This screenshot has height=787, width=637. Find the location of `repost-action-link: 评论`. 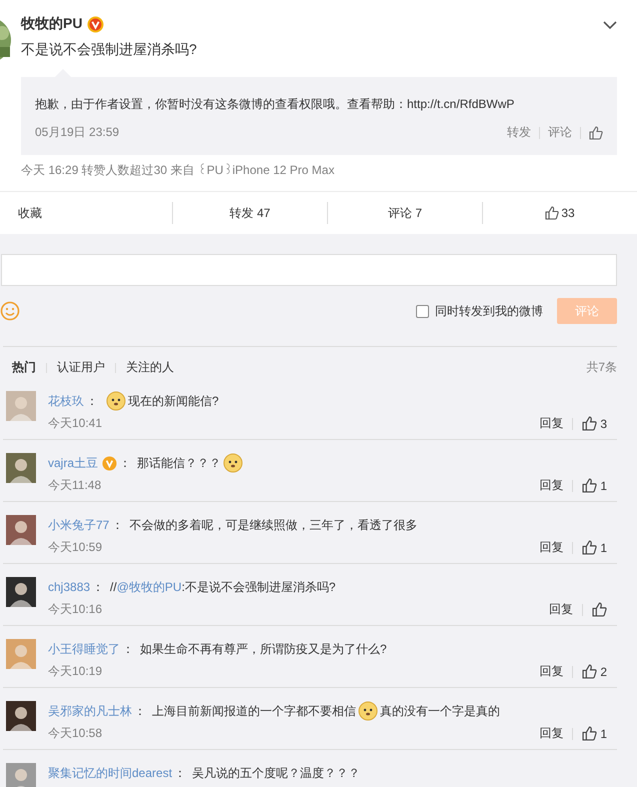

repost-action-link: 评论 is located at coordinates (560, 132).